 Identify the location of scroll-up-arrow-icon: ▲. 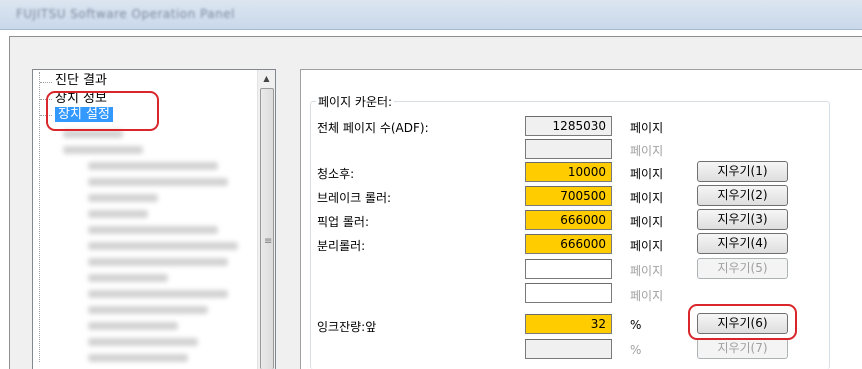
(266, 78).